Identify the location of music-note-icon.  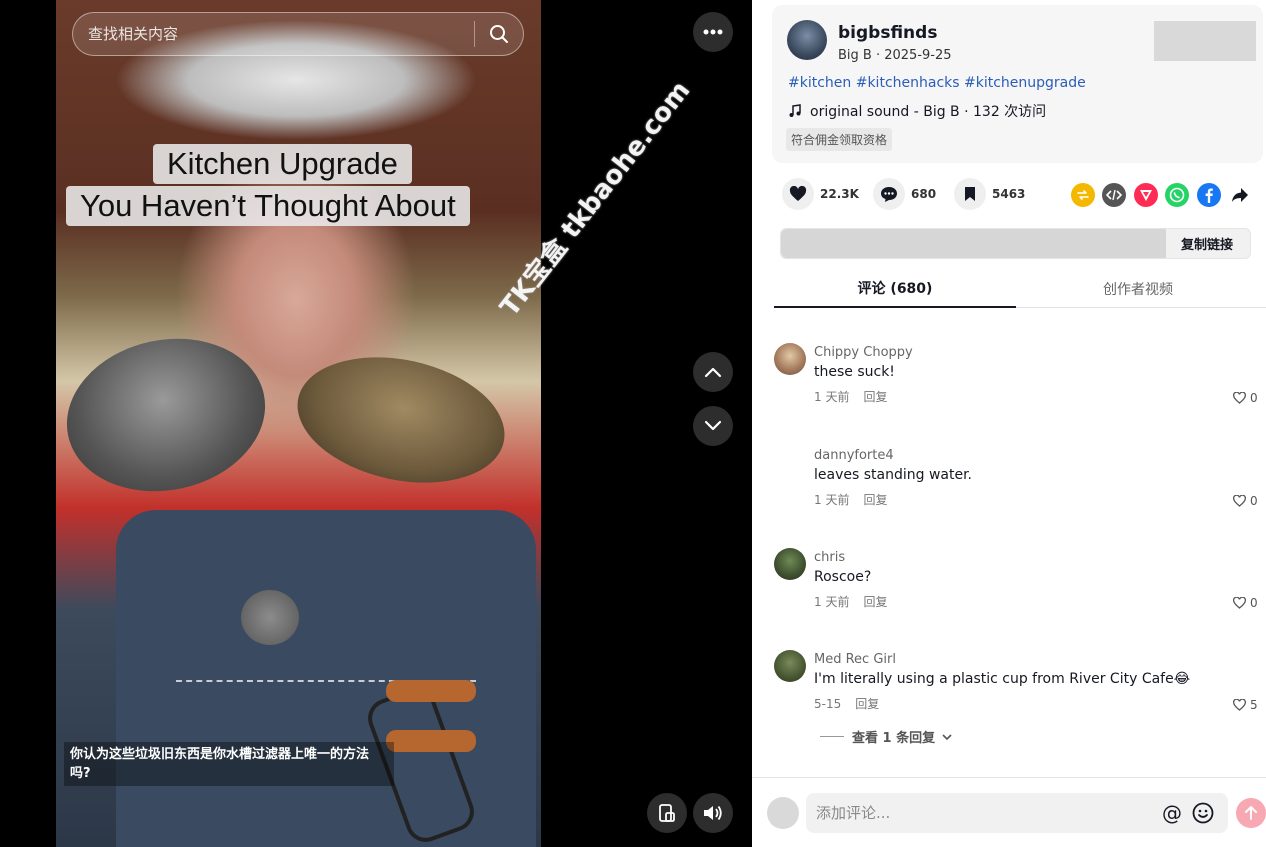
(795, 110).